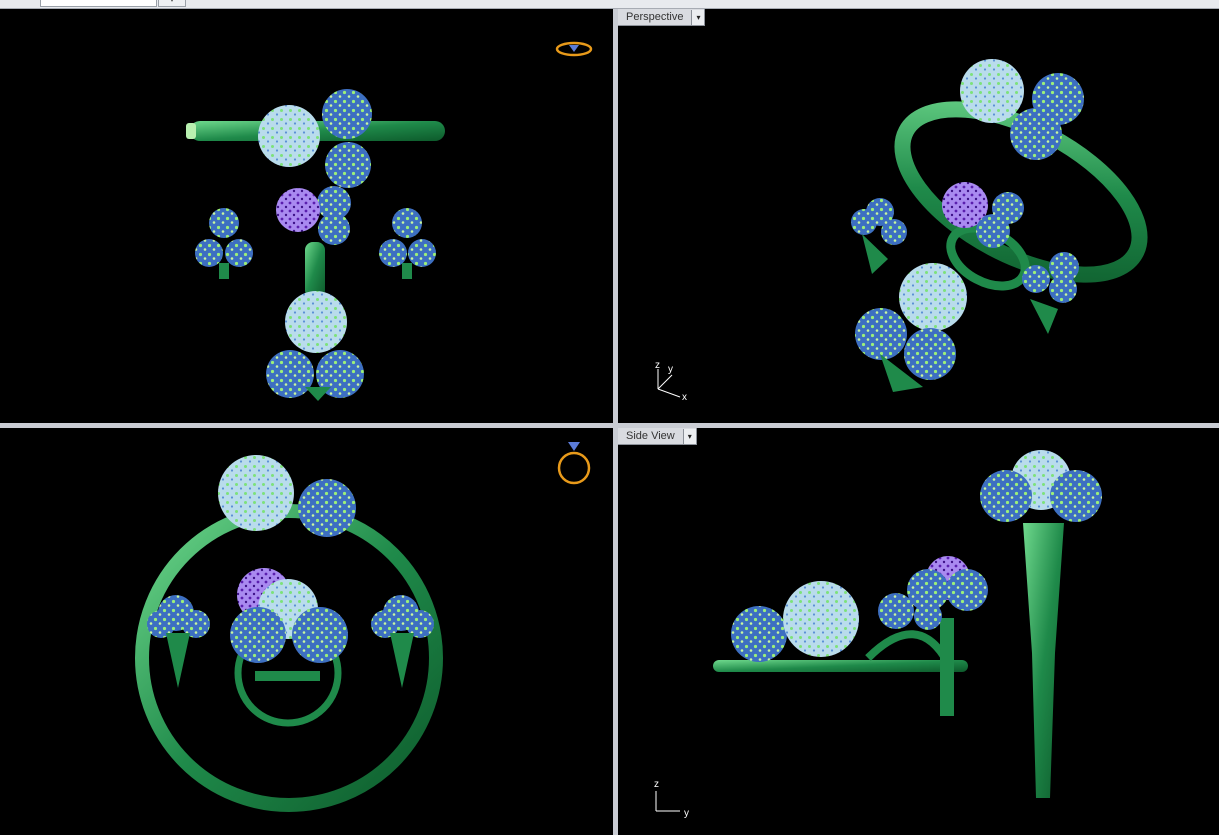  What do you see at coordinates (98, 3) in the screenshot?
I see `document-tab` at bounding box center [98, 3].